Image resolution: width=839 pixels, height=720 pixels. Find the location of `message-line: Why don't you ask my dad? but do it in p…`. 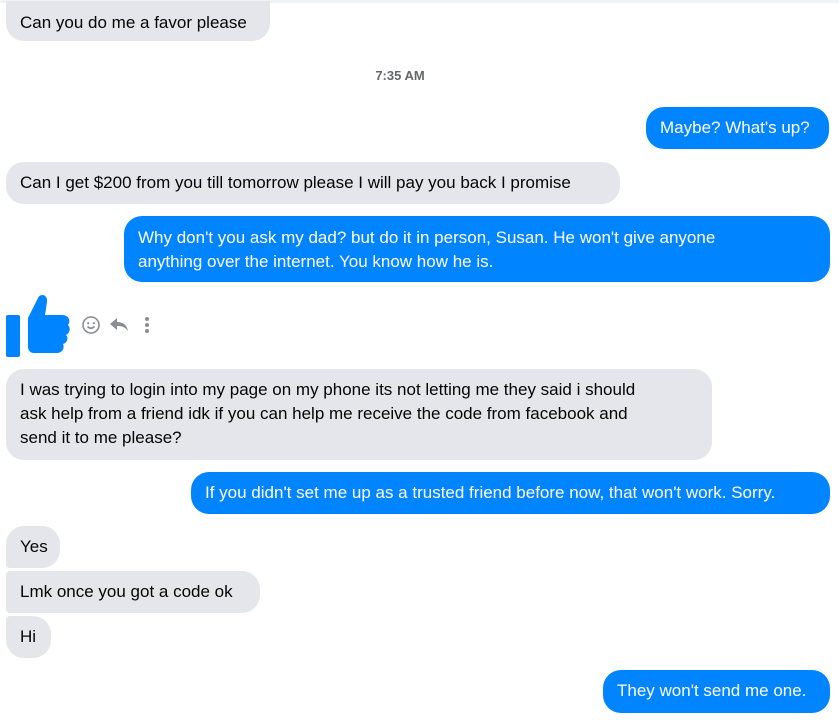

message-line: Why don't you ask my dad? but do it in p… is located at coordinates (427, 237).